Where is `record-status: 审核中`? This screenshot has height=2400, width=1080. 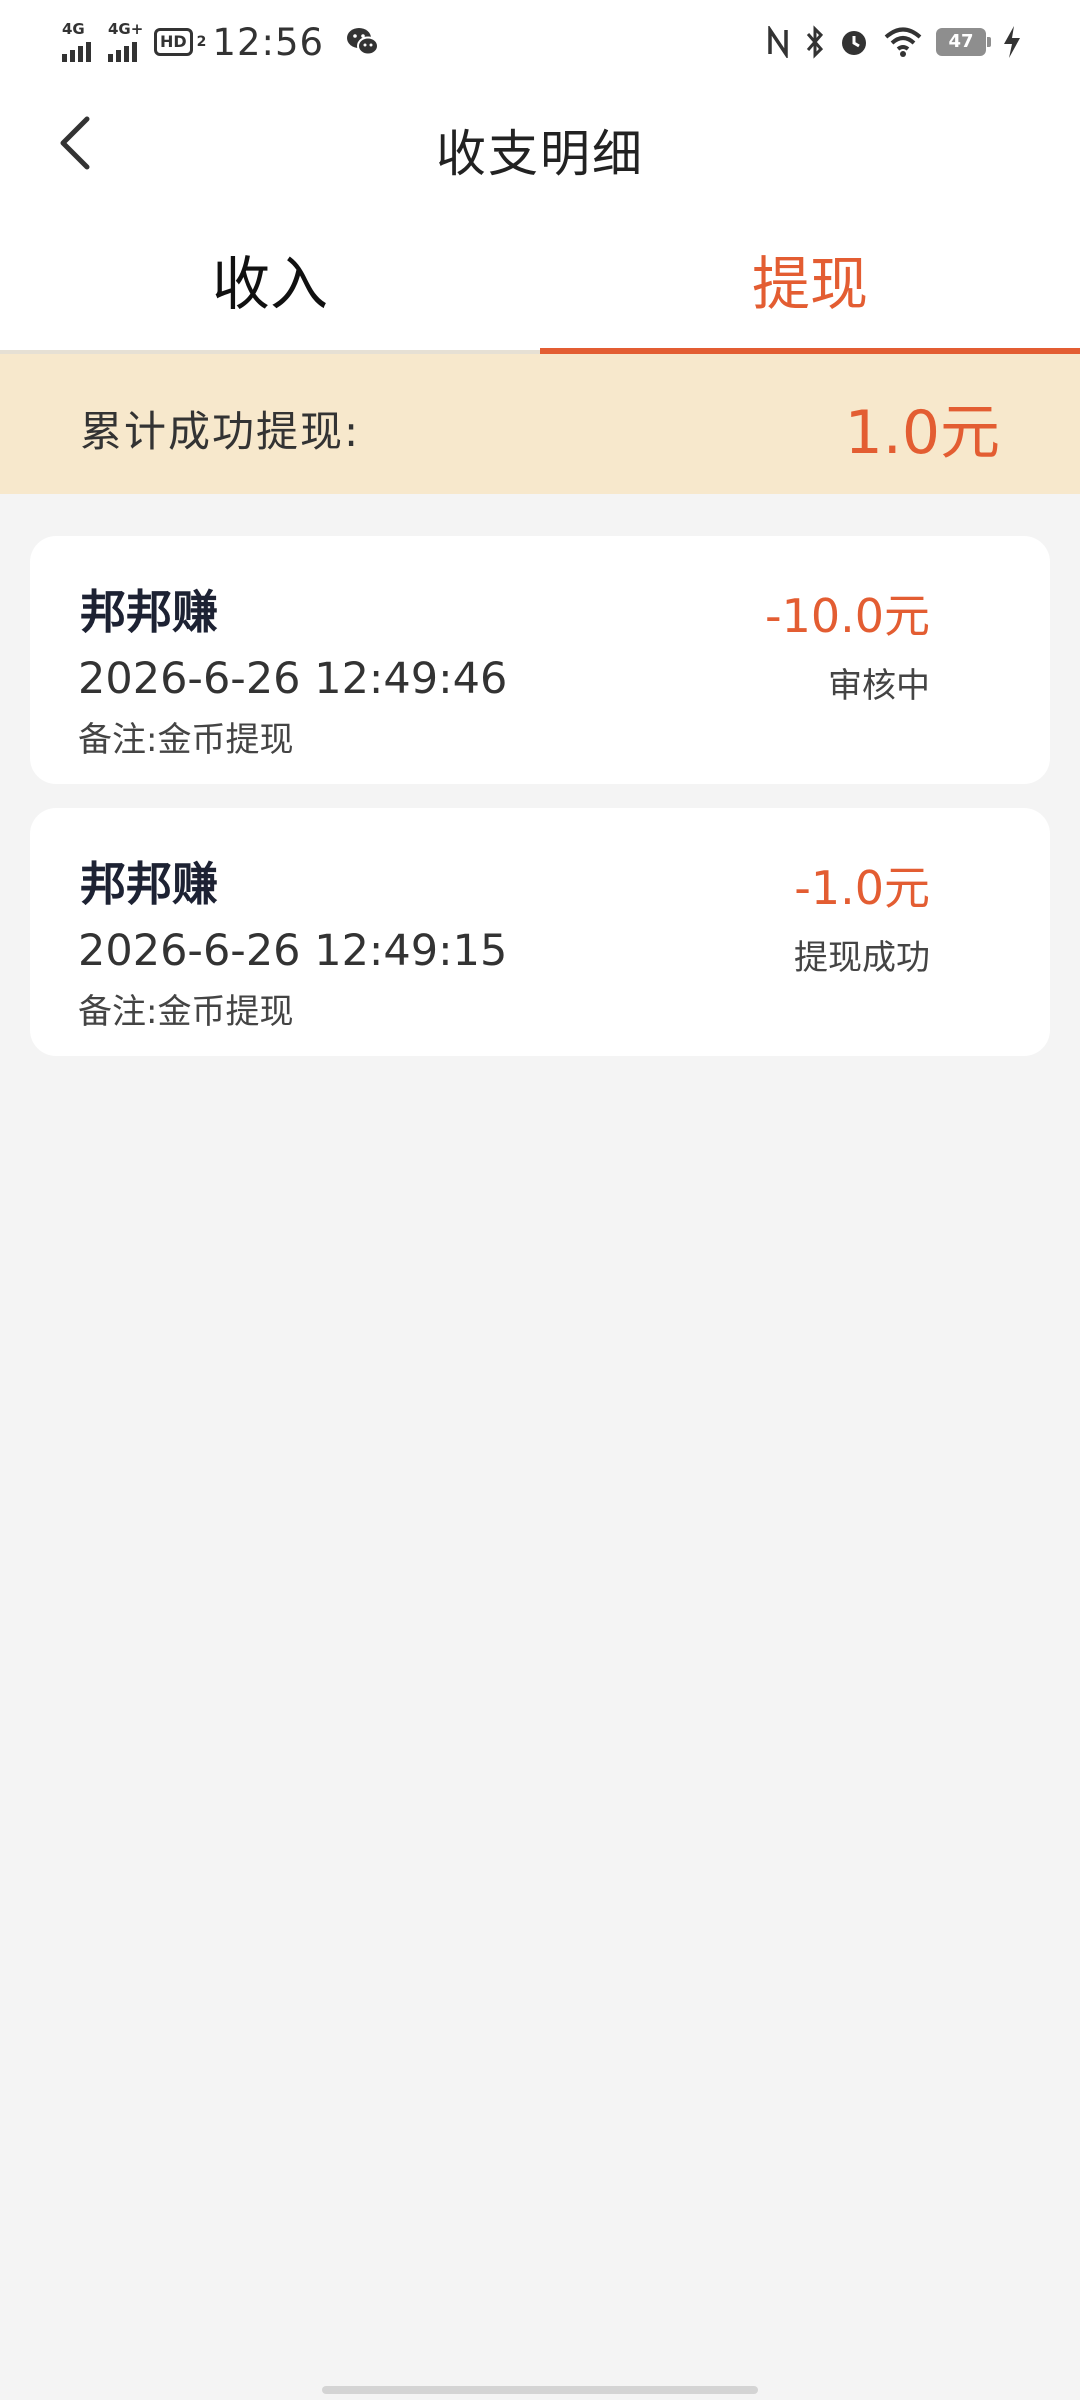
record-status: 审核中 is located at coordinates (879, 686).